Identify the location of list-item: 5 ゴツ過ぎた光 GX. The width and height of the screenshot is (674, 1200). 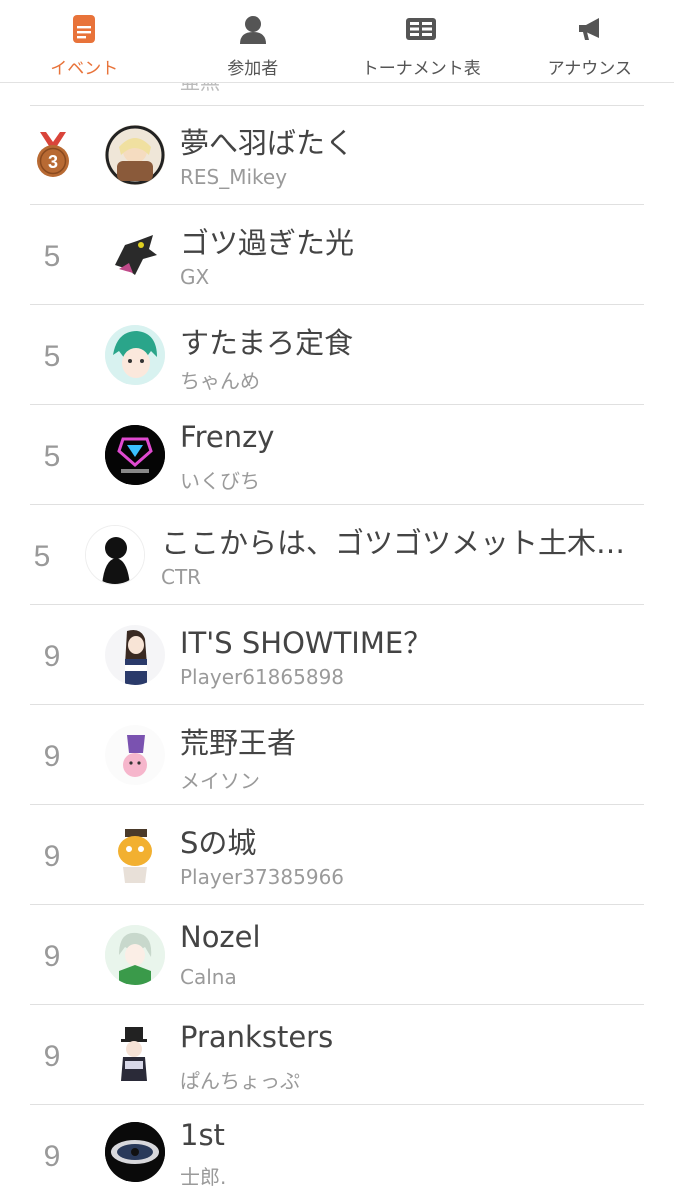
(337, 255).